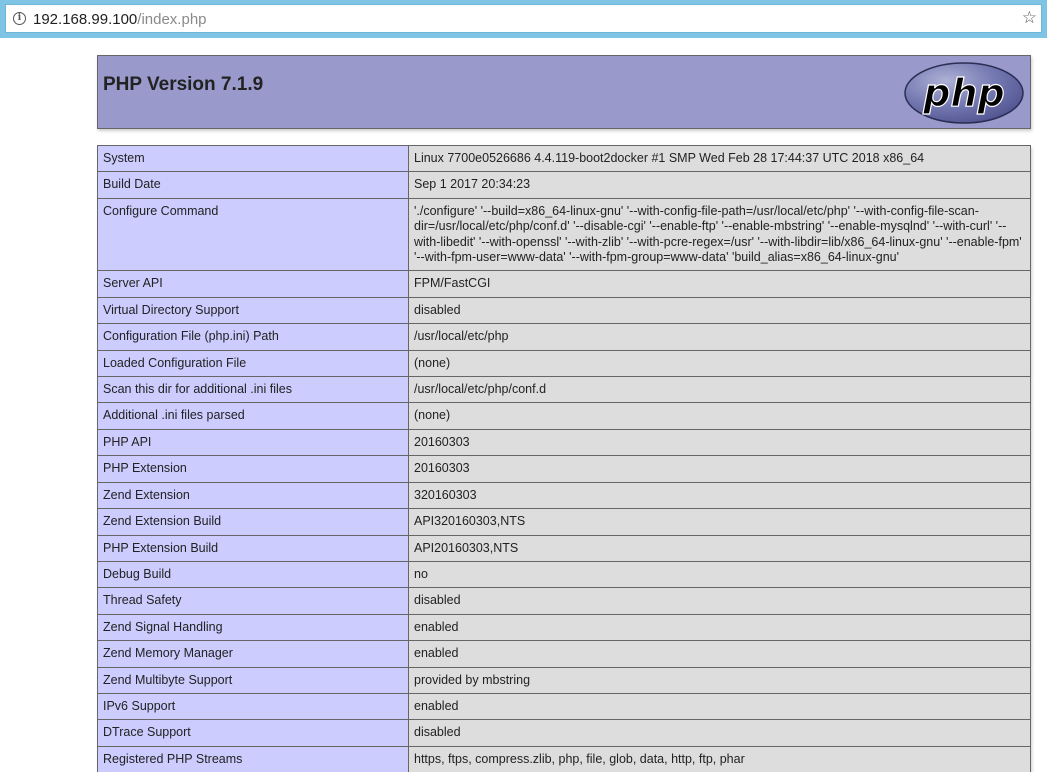 Image resolution: width=1047 pixels, height=772 pixels. I want to click on table-row: Server API FPM/FastCGI, so click(564, 284).